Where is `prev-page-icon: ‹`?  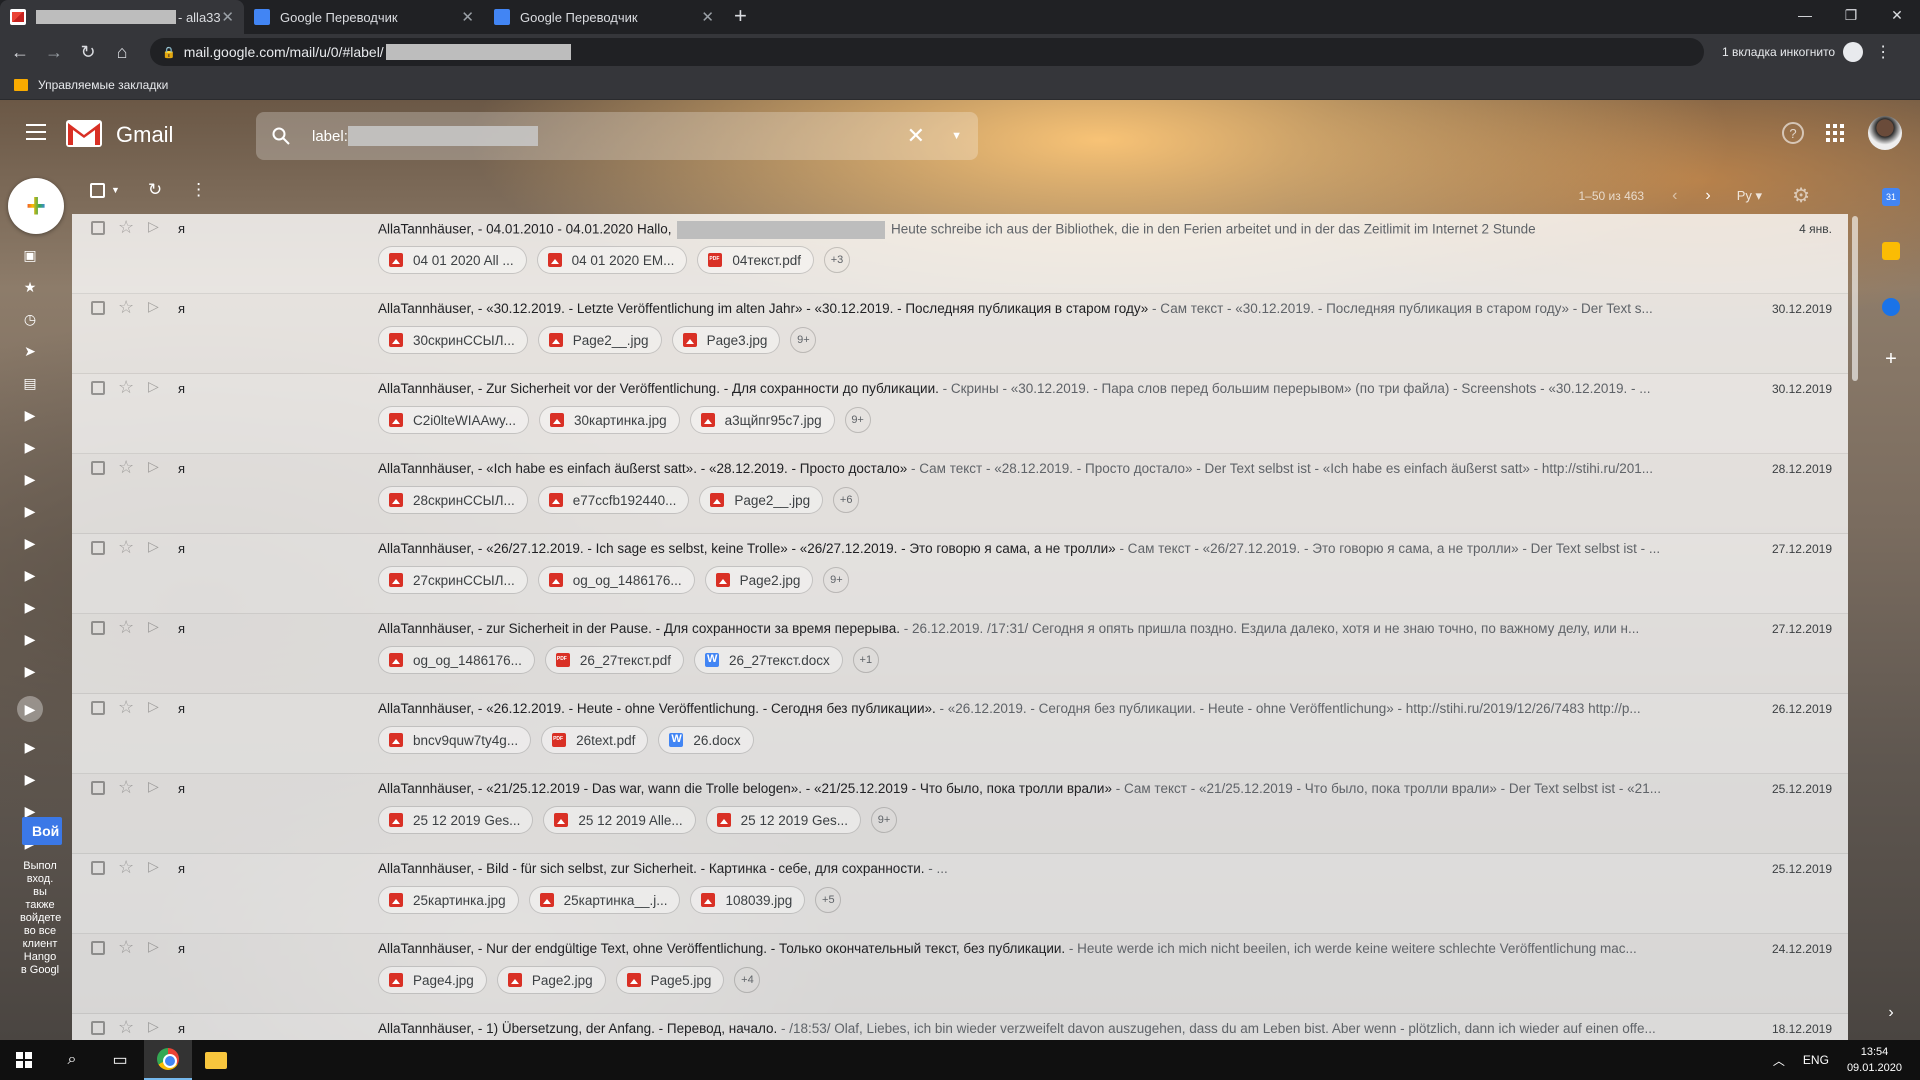
prev-page-icon: ‹ is located at coordinates (1674, 196).